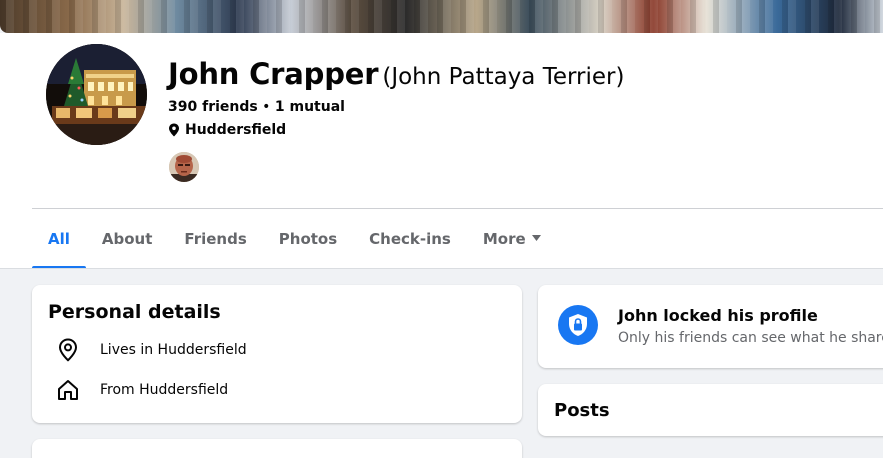 Image resolution: width=883 pixels, height=458 pixels. I want to click on mutual-friends-link: 1 mutual, so click(310, 107).